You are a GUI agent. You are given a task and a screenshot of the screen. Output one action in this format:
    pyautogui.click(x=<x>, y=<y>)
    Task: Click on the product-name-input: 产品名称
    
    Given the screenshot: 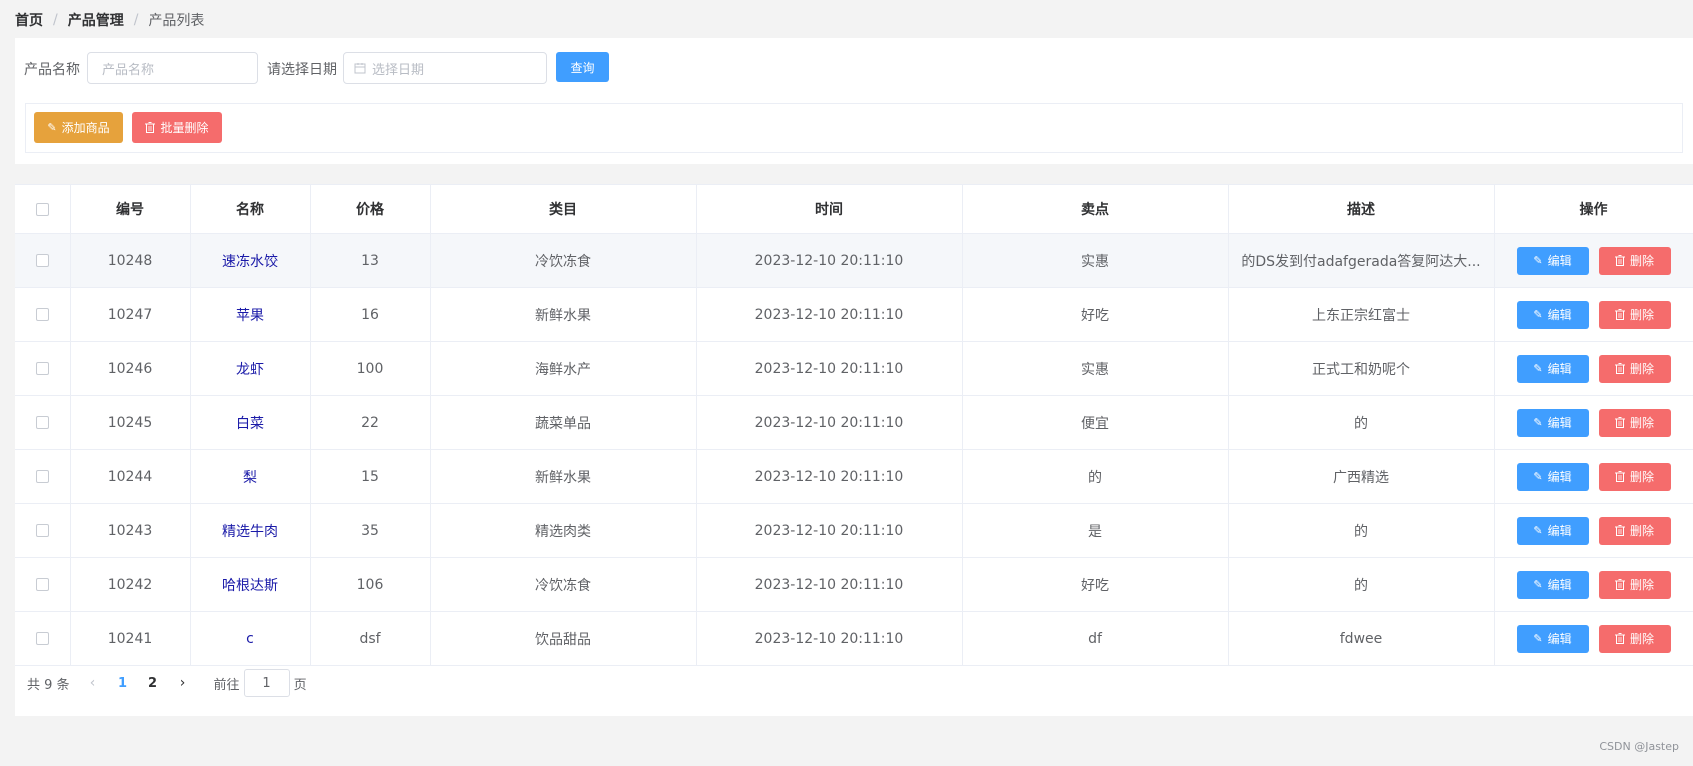 What is the action you would take?
    pyautogui.click(x=172, y=68)
    